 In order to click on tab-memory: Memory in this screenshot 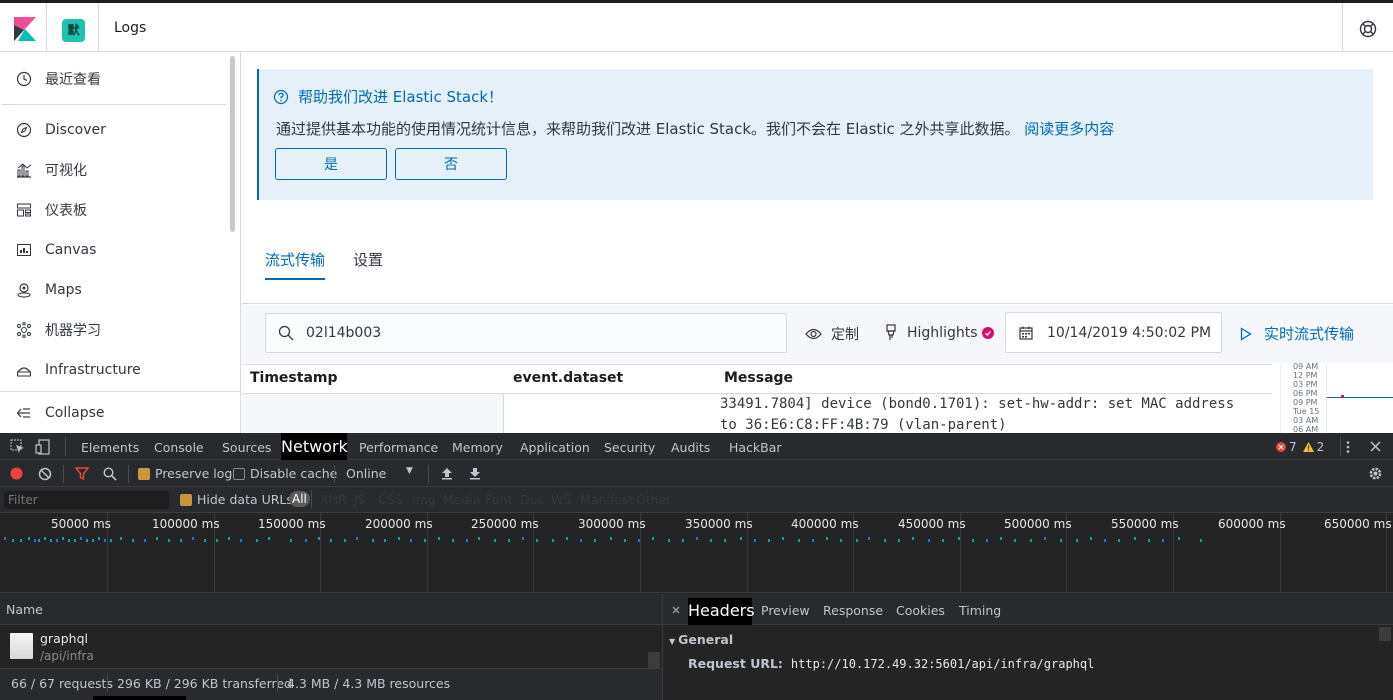, I will do `click(477, 447)`.